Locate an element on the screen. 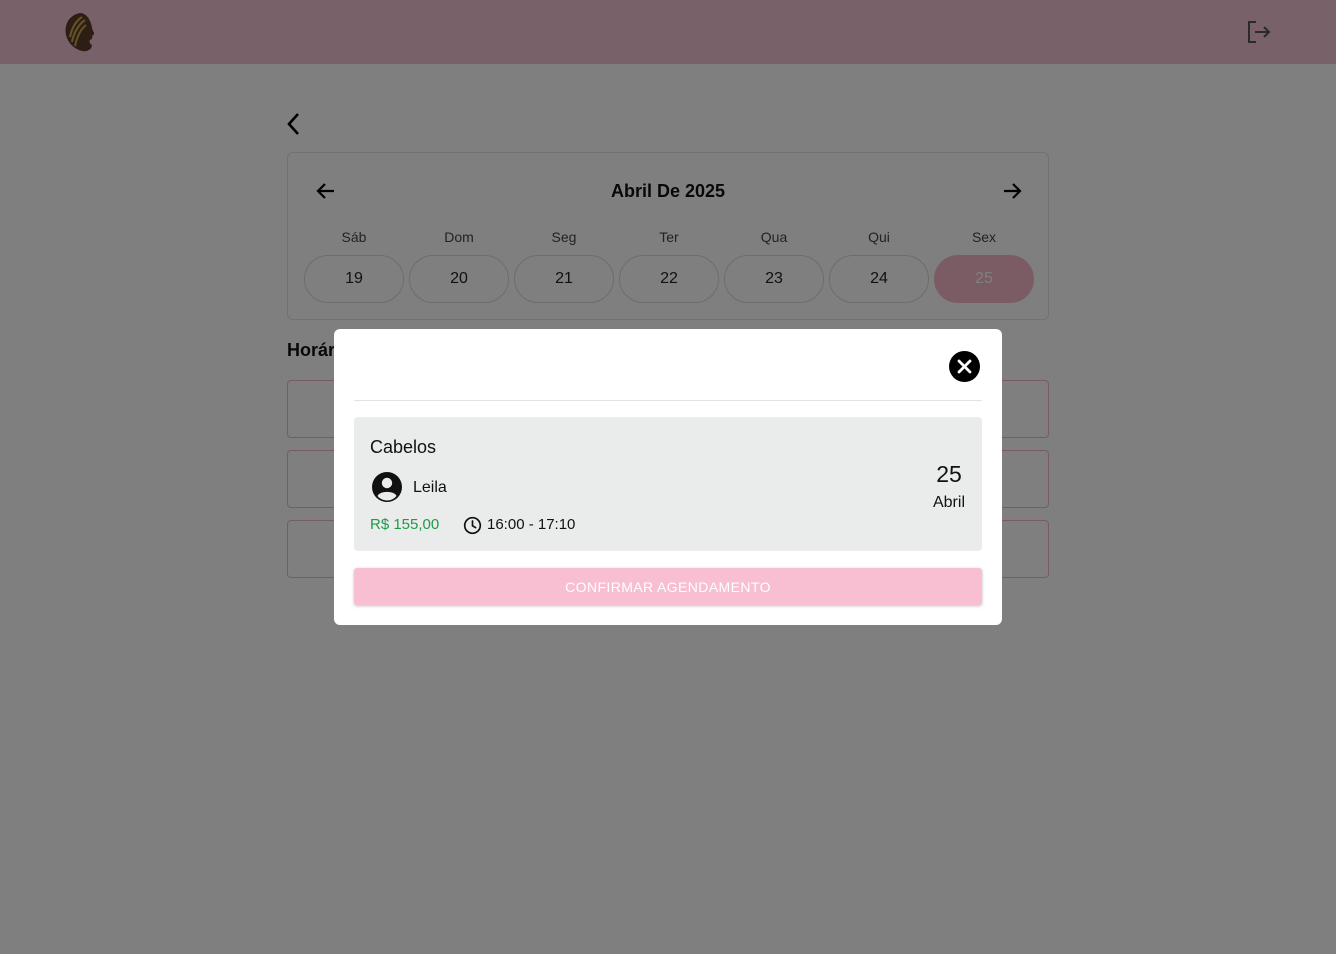  booking-date-month: Abril is located at coordinates (948, 502).